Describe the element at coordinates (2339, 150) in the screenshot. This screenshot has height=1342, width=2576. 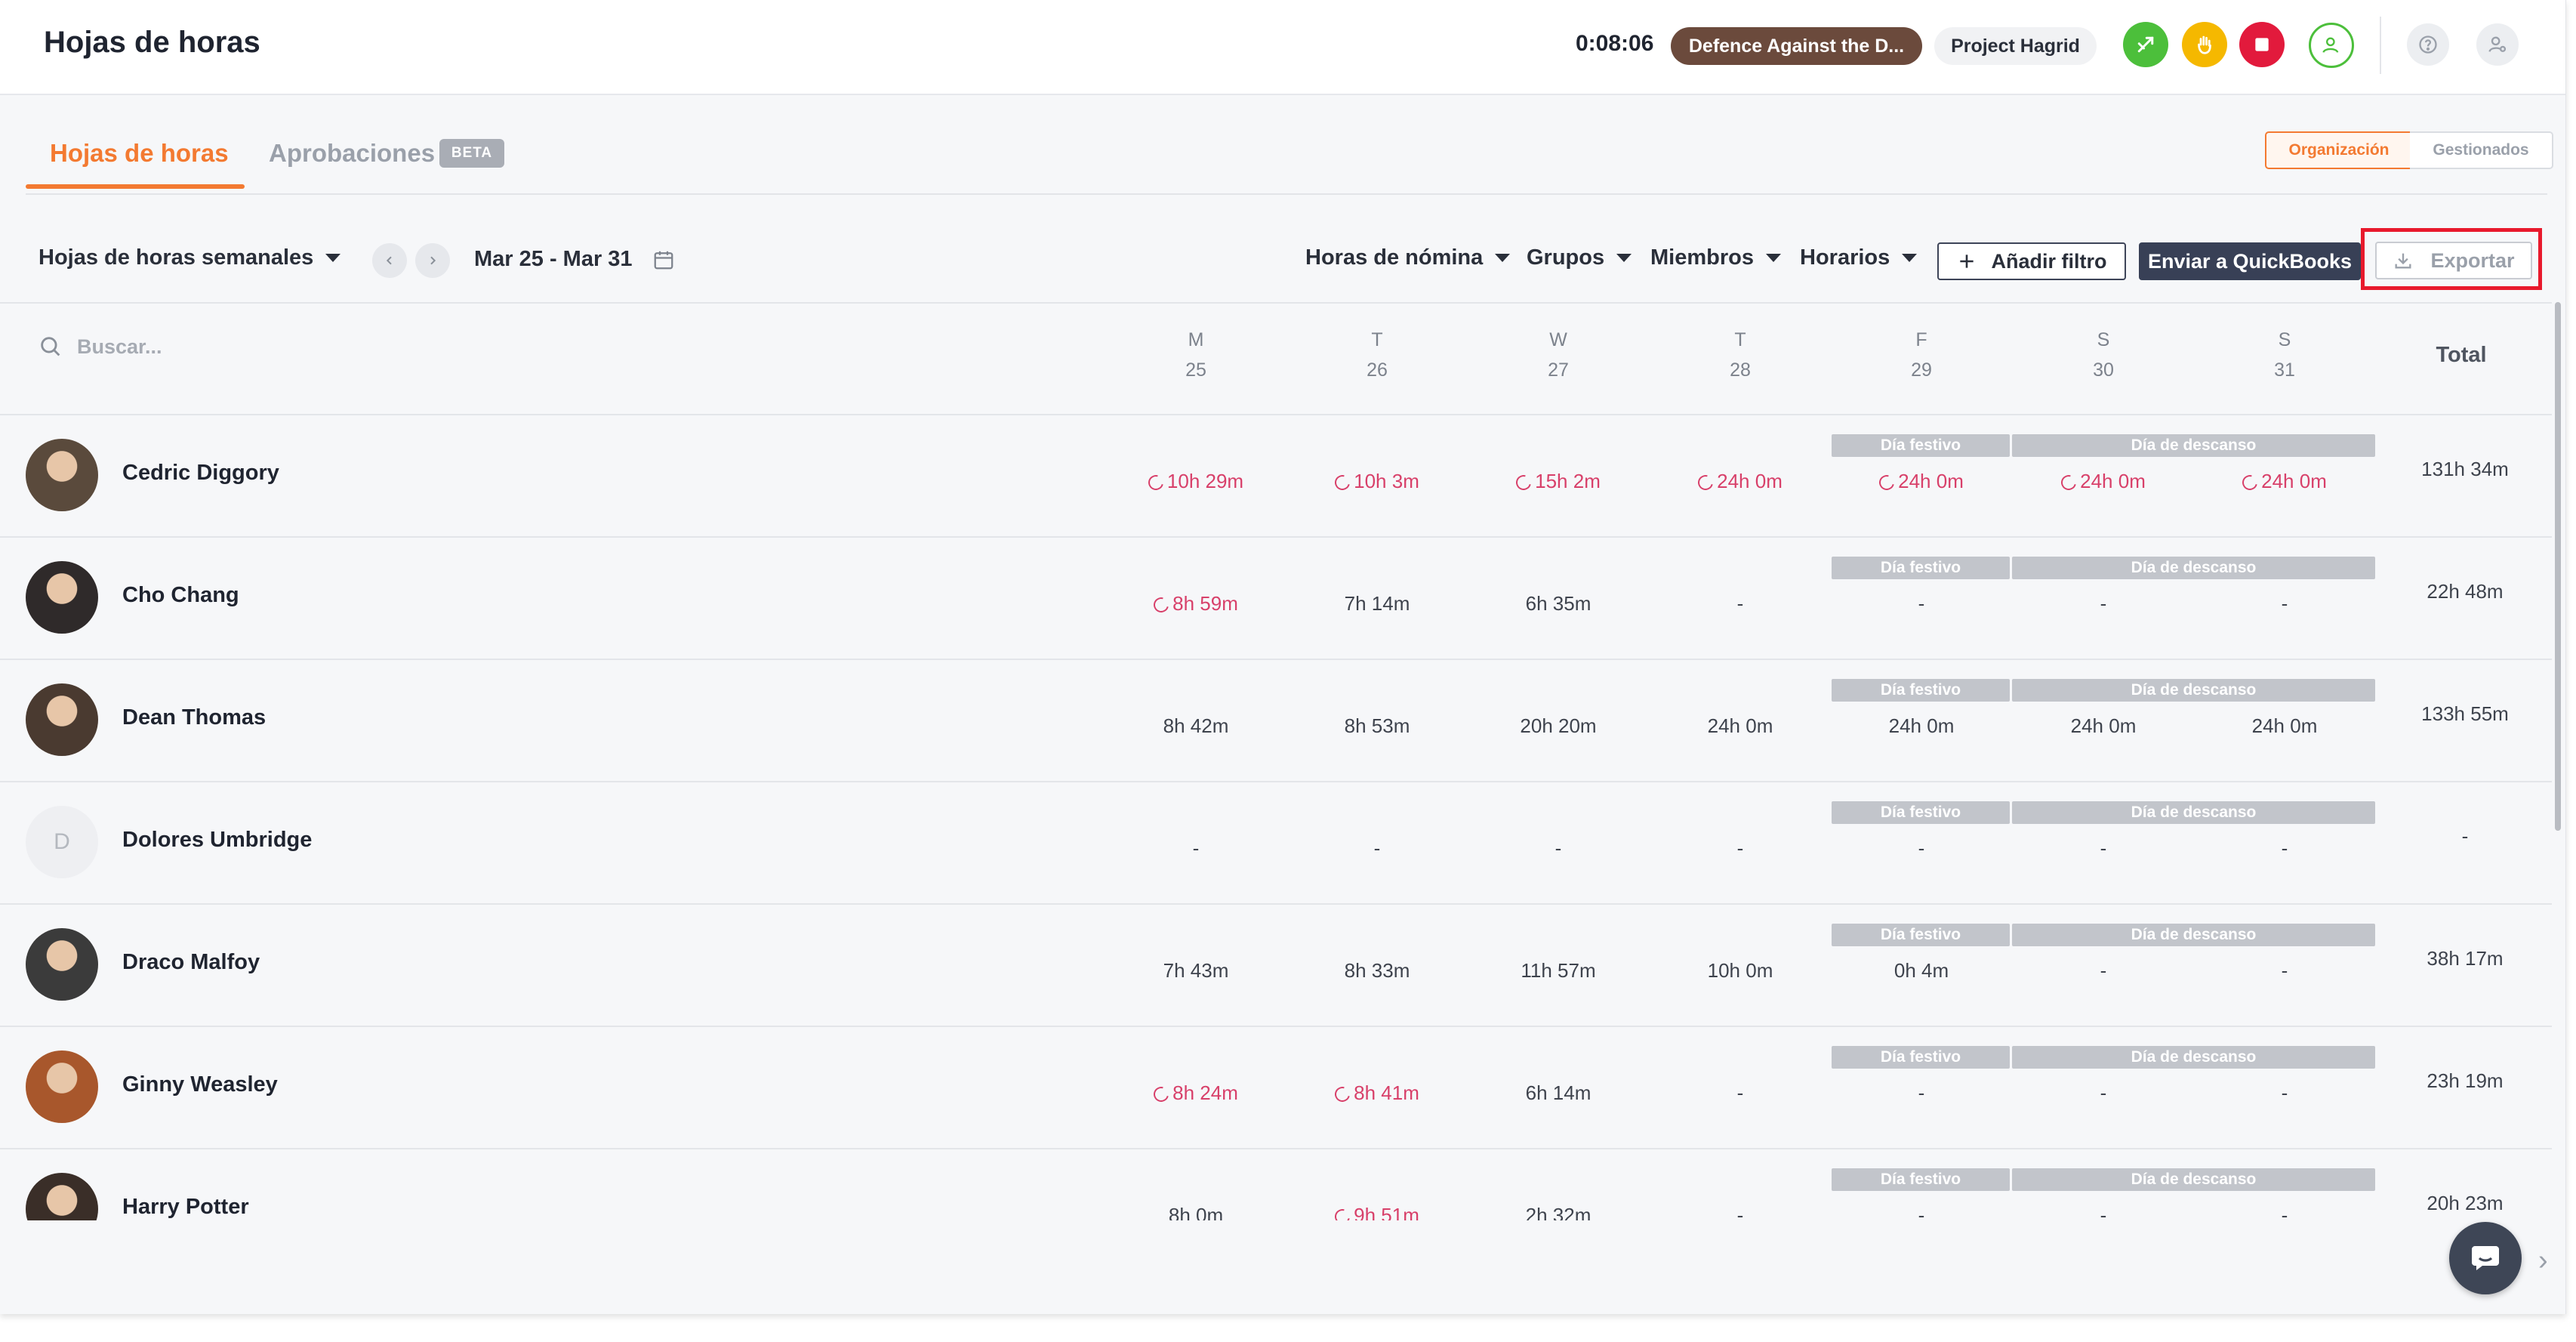
I see `organization-toggle: Organización` at that location.